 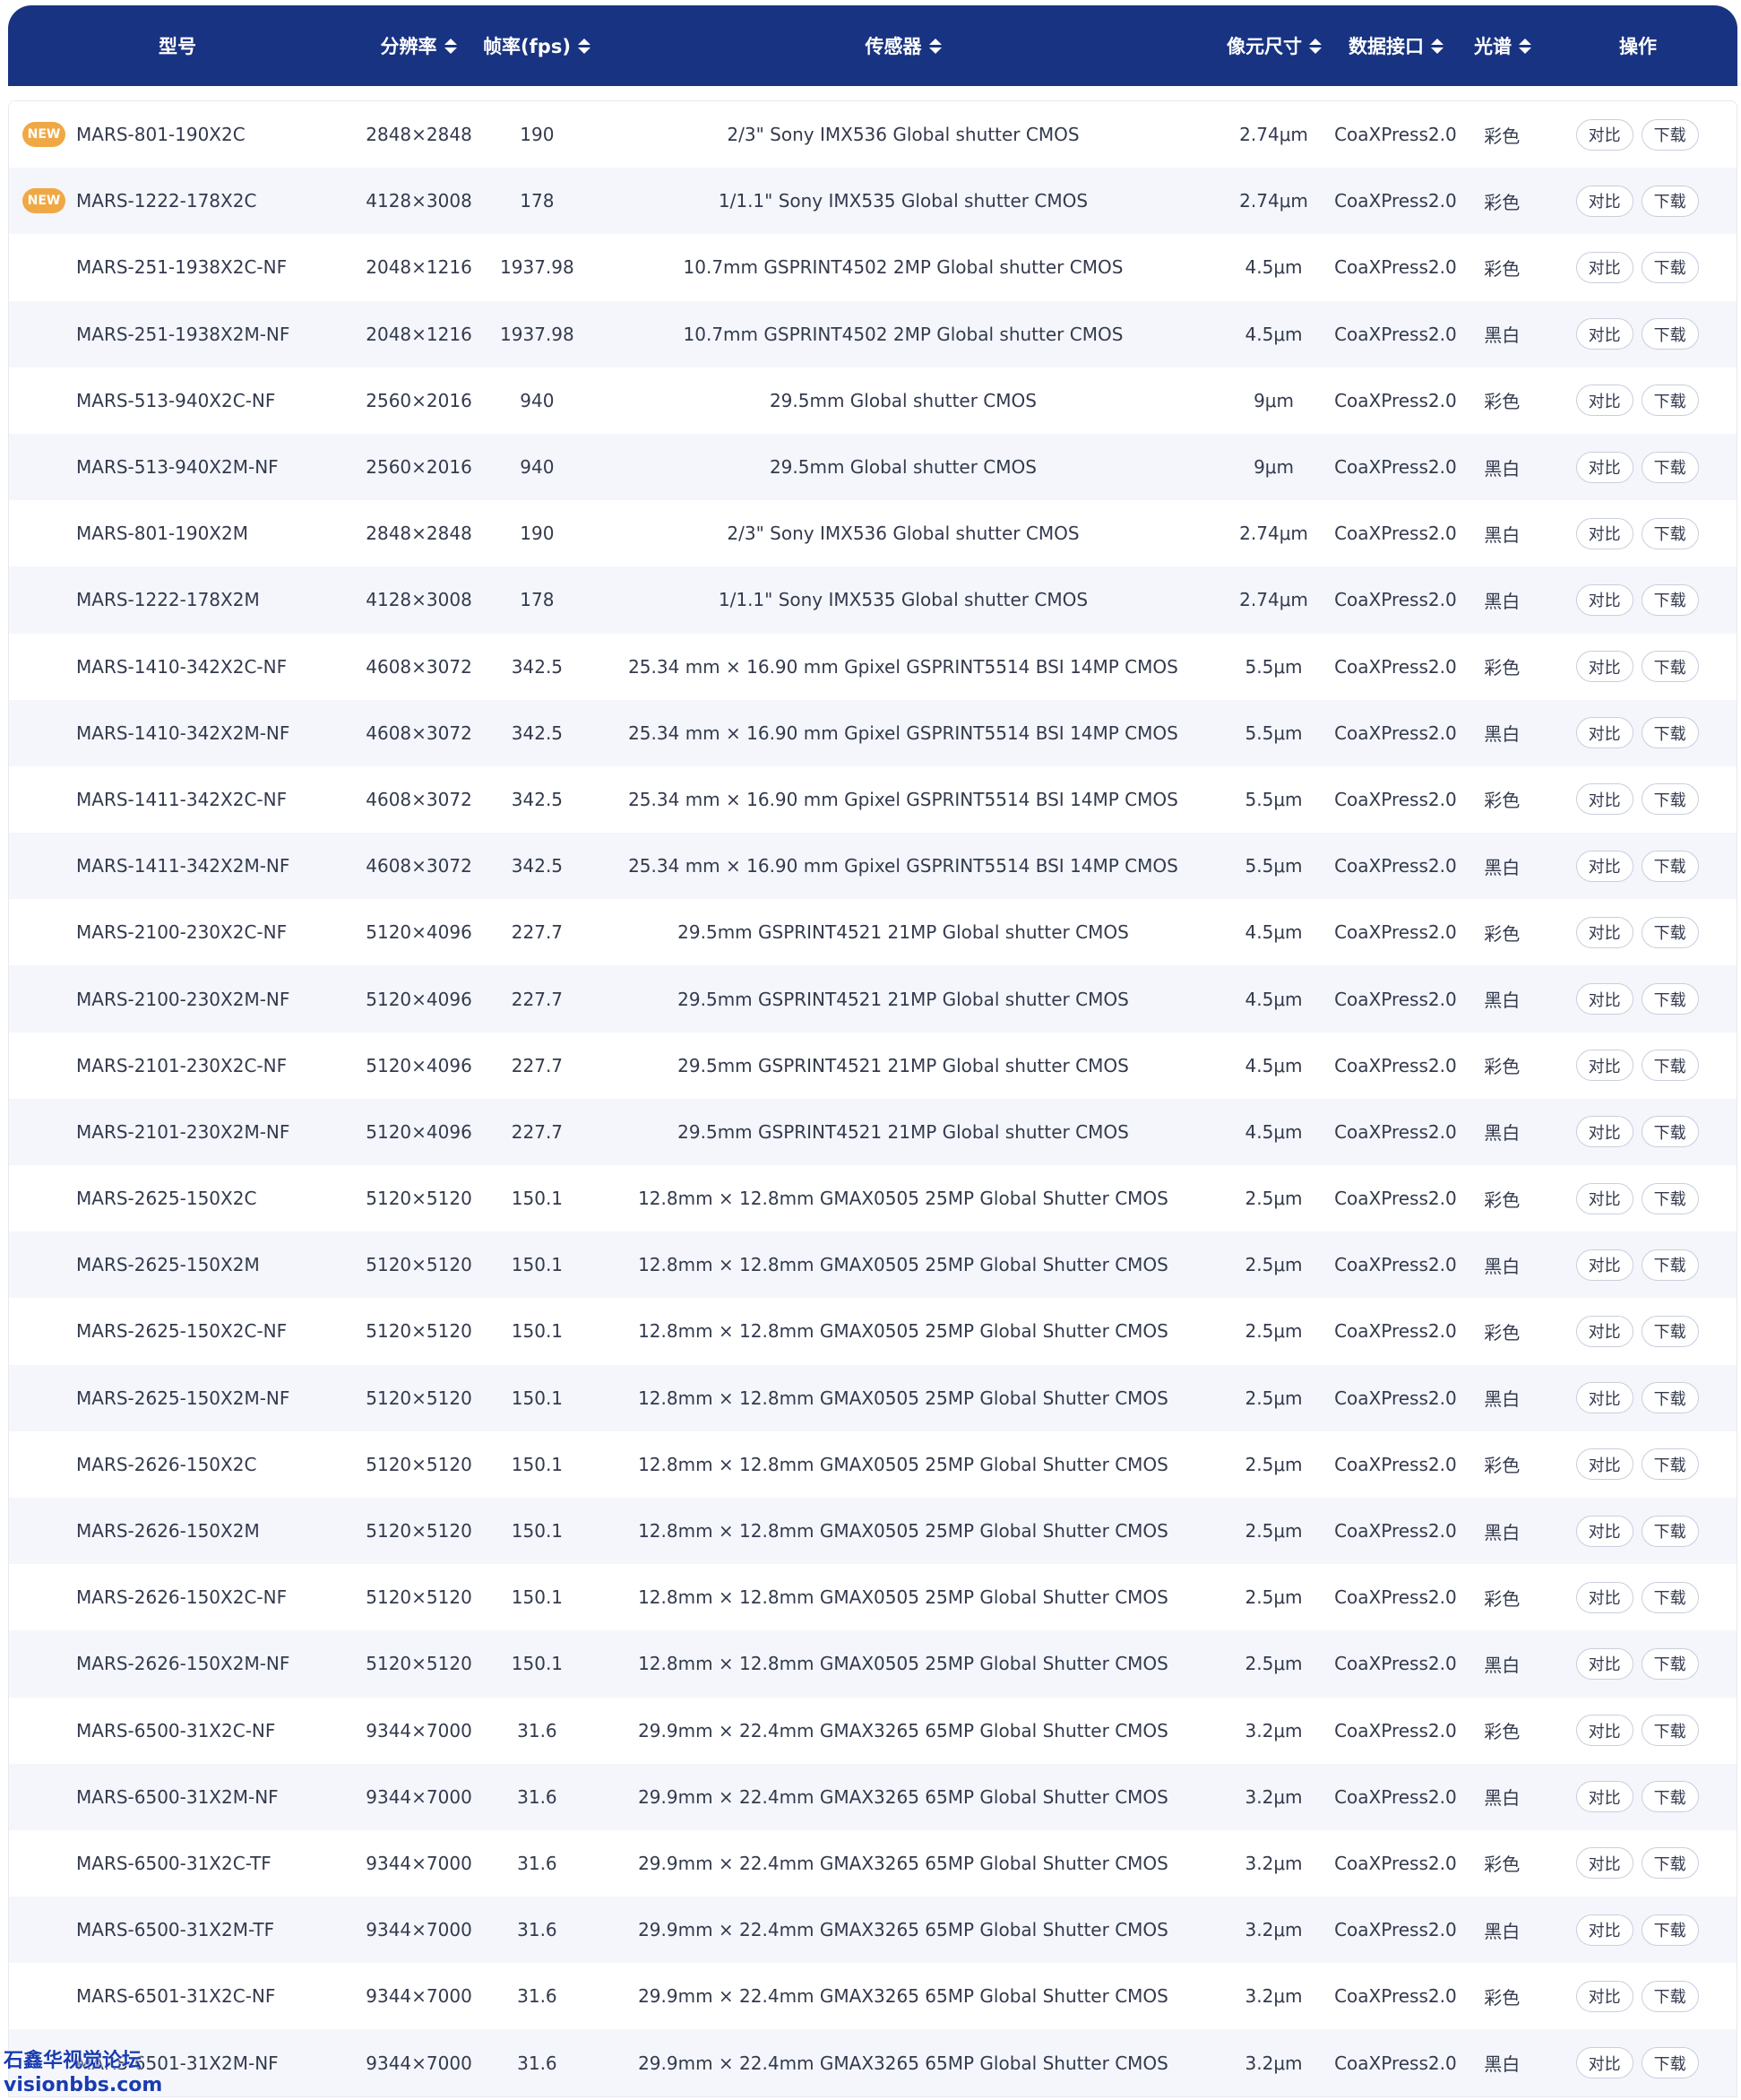 What do you see at coordinates (175, 1996) in the screenshot?
I see `model-name: MARS-6501-31X2C-NF` at bounding box center [175, 1996].